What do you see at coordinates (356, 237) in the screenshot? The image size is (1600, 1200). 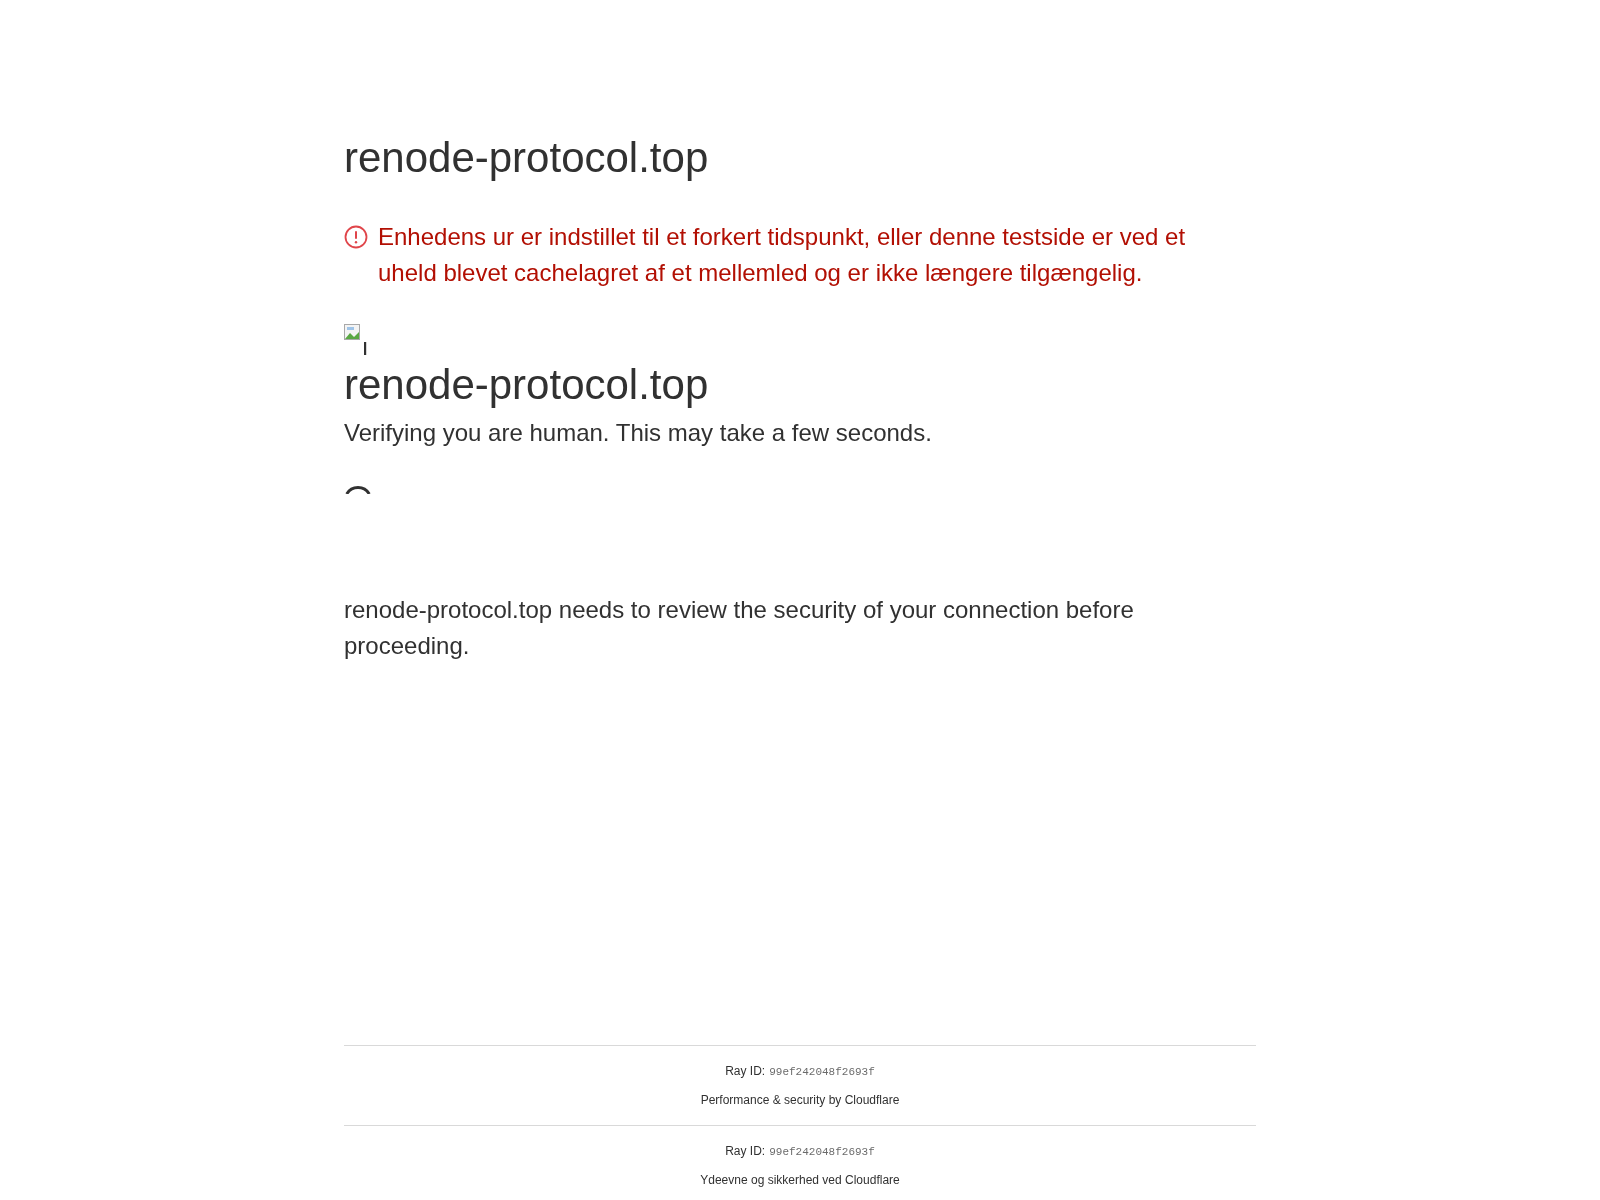 I see `warning-icon` at bounding box center [356, 237].